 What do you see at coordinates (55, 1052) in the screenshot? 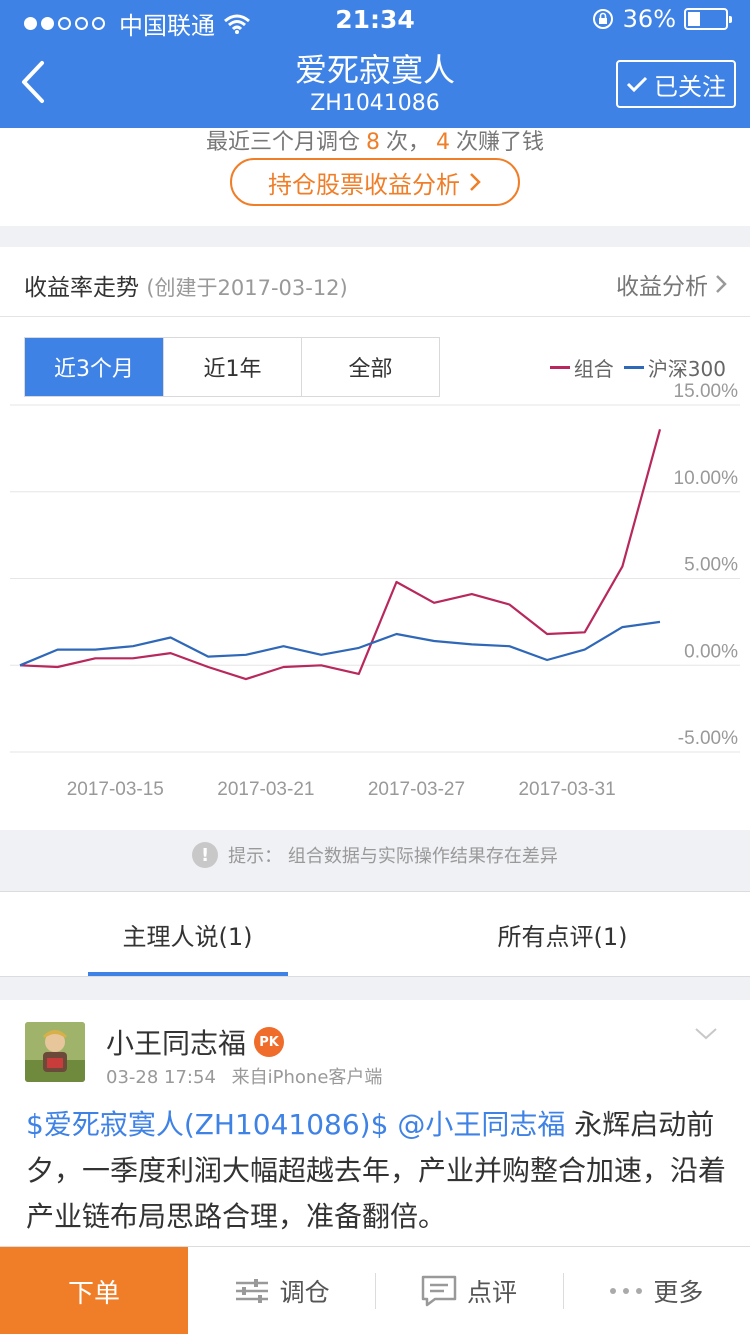
I see `avatar` at bounding box center [55, 1052].